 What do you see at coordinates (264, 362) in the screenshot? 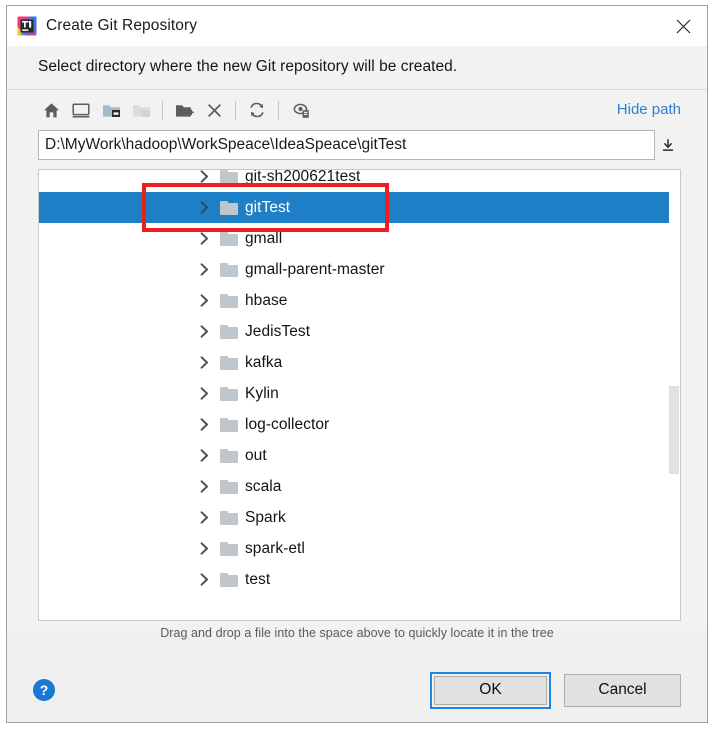
I see `tree-row-label: kafka` at bounding box center [264, 362].